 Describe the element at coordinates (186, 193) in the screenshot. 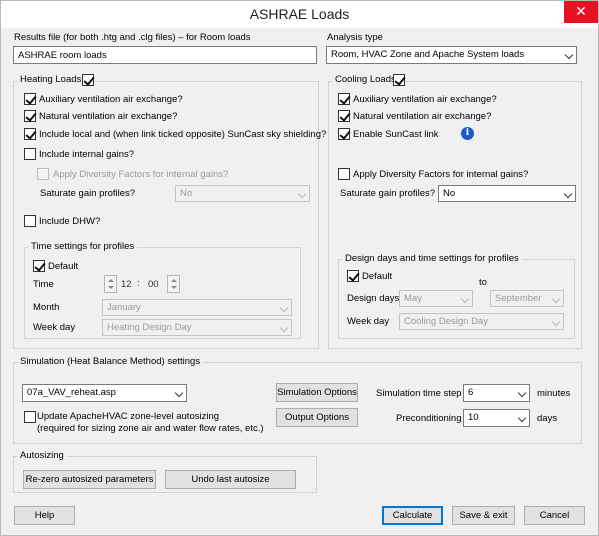

I see `heating-saturate-value: No` at that location.